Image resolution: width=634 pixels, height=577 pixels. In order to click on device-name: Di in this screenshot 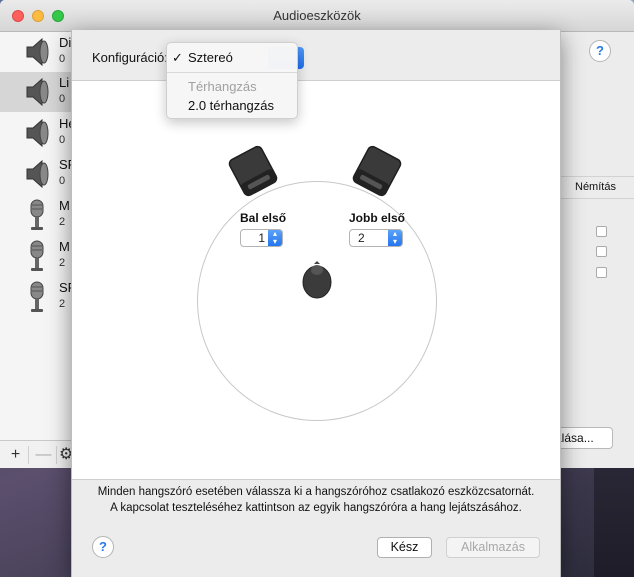, I will do `click(65, 42)`.